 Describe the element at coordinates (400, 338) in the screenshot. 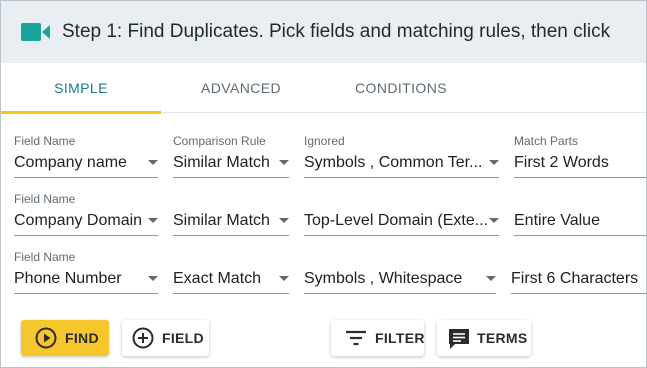

I see `filter-button-label: FILTER` at that location.